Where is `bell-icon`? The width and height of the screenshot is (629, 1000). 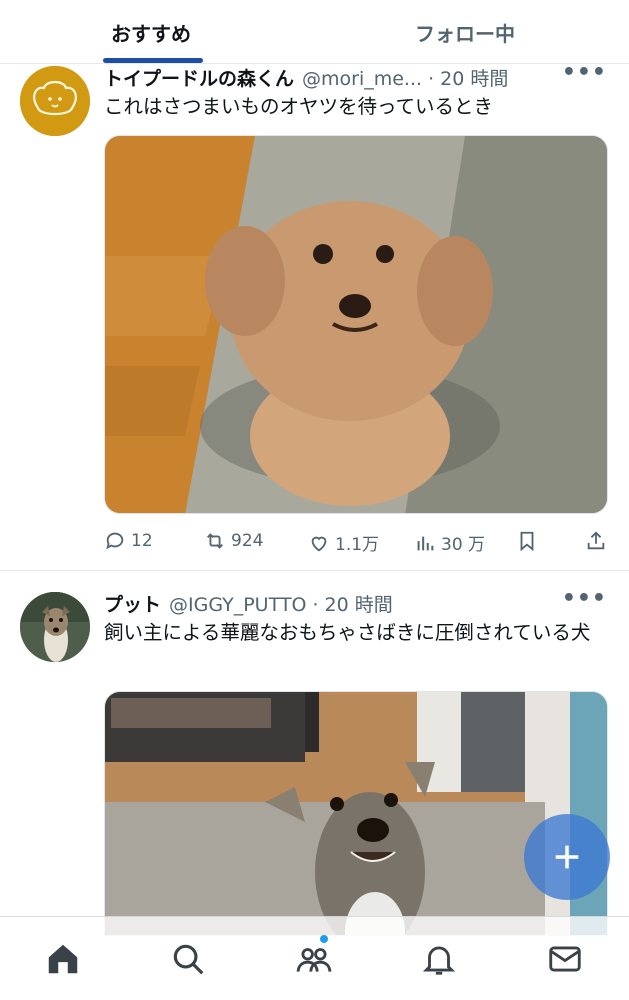 bell-icon is located at coordinates (439, 960).